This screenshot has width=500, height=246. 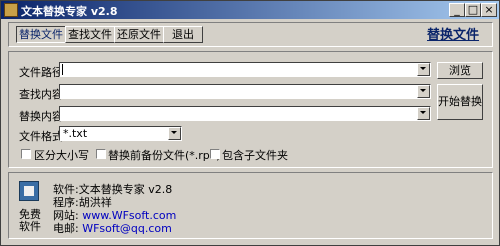 What do you see at coordinates (29, 191) in the screenshot?
I see `app-logo-icon` at bounding box center [29, 191].